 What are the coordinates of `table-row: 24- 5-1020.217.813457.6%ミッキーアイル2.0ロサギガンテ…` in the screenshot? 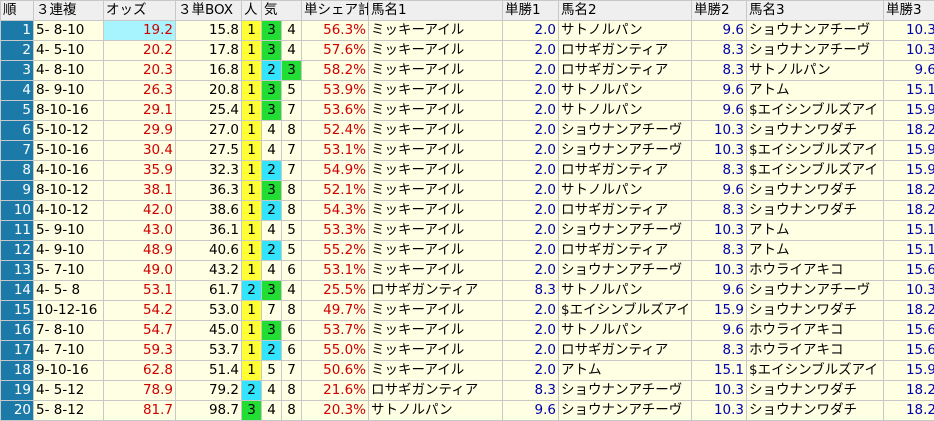 It's located at (467, 51).